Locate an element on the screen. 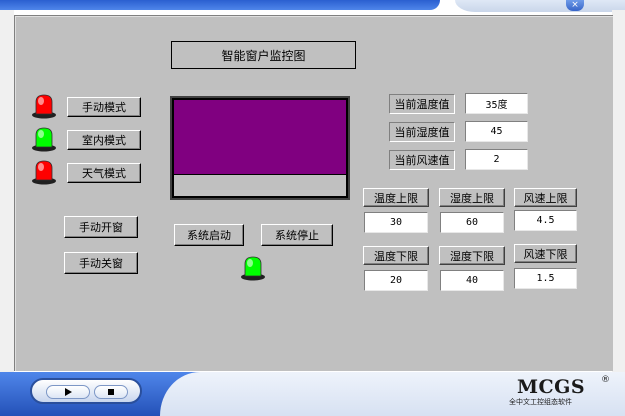 The height and width of the screenshot is (416, 625). temperature-upper-limit-label: 温度上限 is located at coordinates (396, 197).